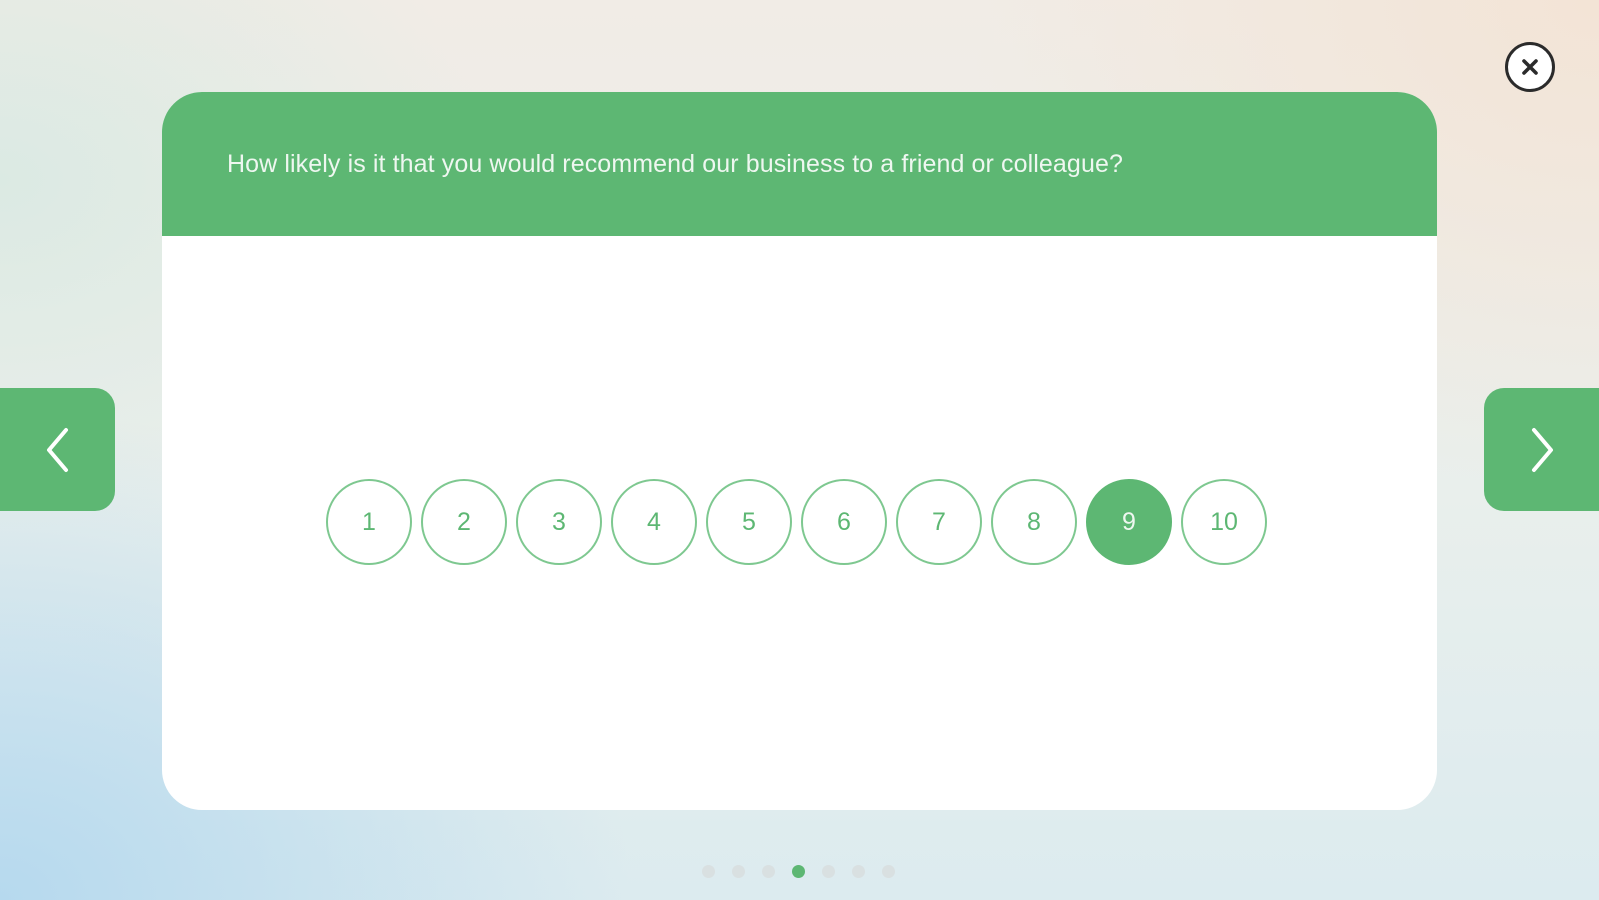 The height and width of the screenshot is (900, 1599). Describe the element at coordinates (844, 522) in the screenshot. I see `rating-option-6: 6` at that location.